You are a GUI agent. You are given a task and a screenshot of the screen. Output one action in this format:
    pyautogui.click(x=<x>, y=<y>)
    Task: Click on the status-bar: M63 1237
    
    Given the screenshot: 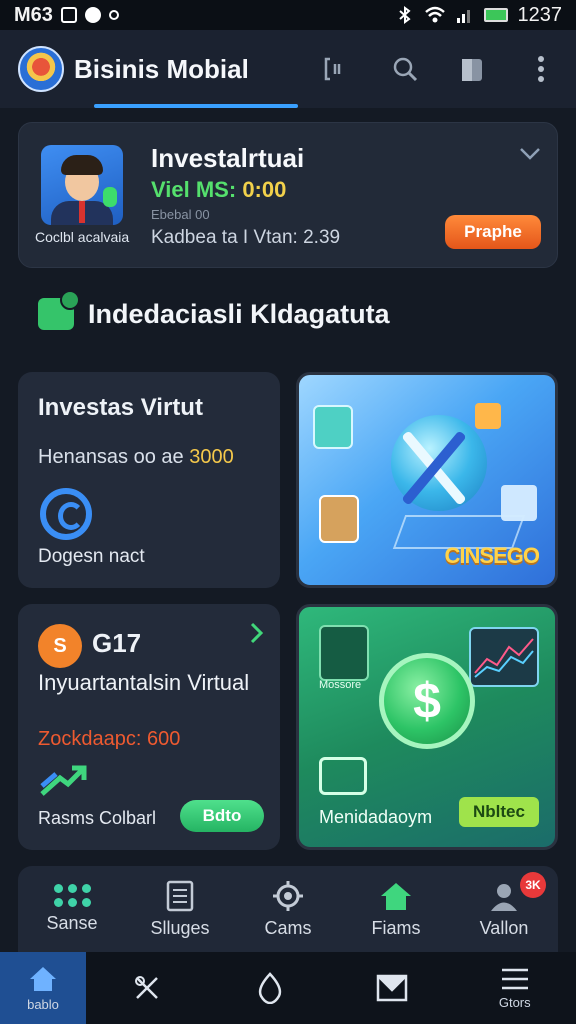 What is the action you would take?
    pyautogui.click(x=288, y=15)
    